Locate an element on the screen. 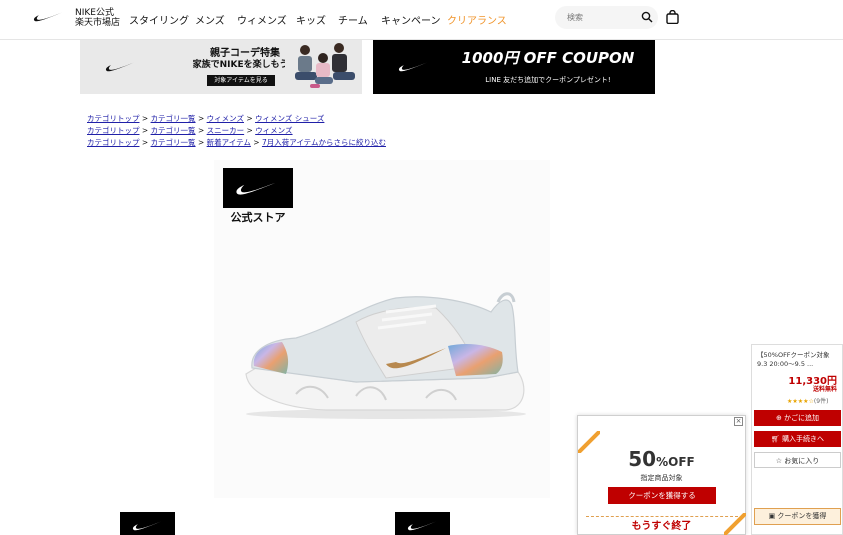  favorite-label: お気に入り is located at coordinates (802, 461).